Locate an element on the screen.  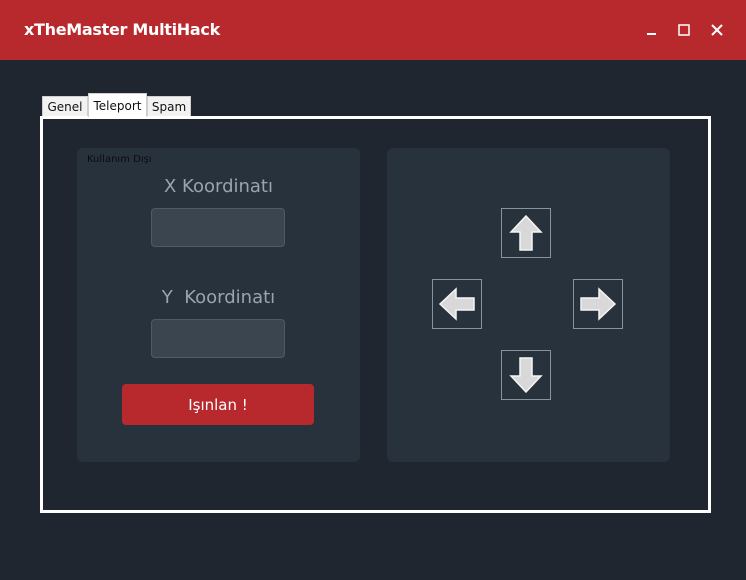
minimize-icon is located at coordinates (651, 34).